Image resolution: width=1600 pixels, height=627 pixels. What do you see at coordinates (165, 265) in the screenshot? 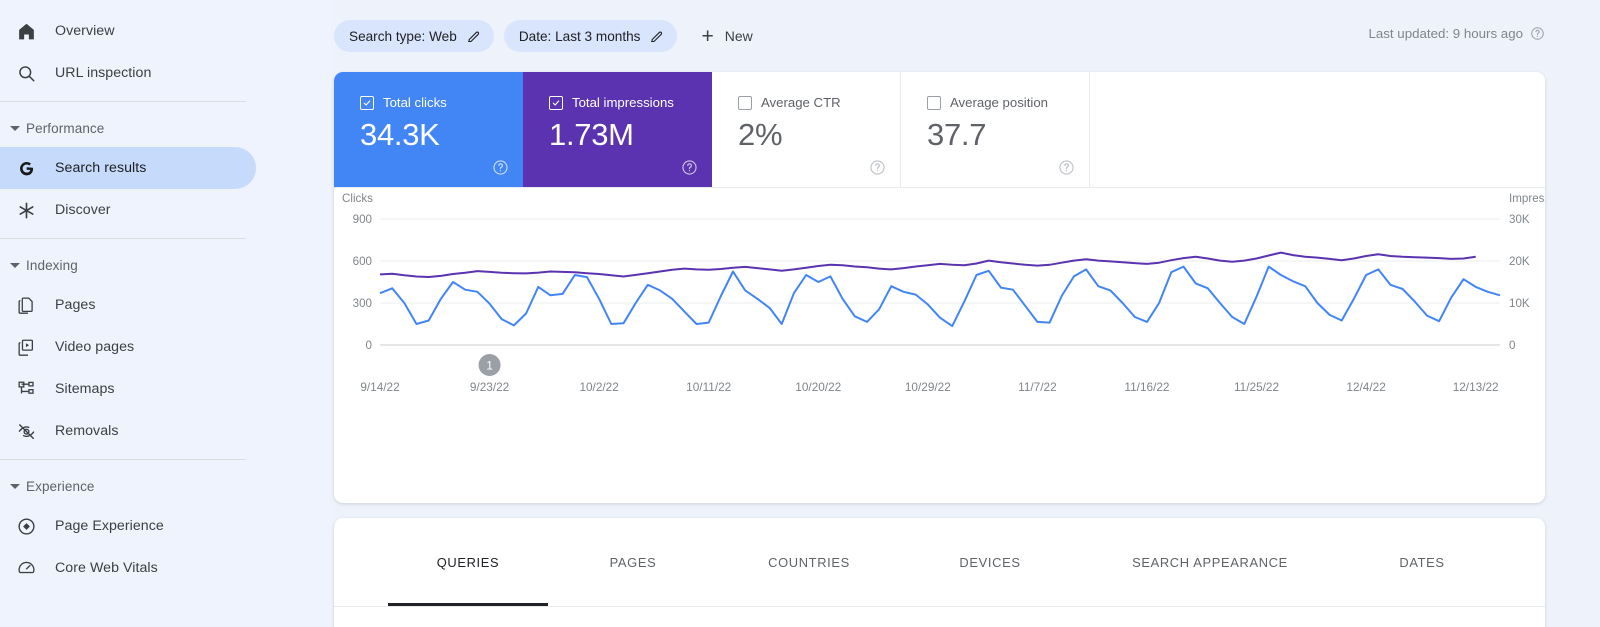
I see `sidebar-section-indexing: Indexing` at bounding box center [165, 265].